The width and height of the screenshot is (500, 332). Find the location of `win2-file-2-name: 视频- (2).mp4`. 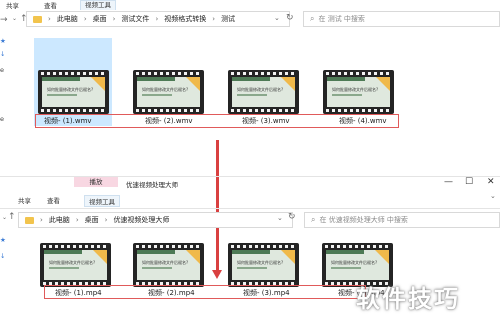

win2-file-2-name: 视频- (2).mp4 is located at coordinates (171, 293).